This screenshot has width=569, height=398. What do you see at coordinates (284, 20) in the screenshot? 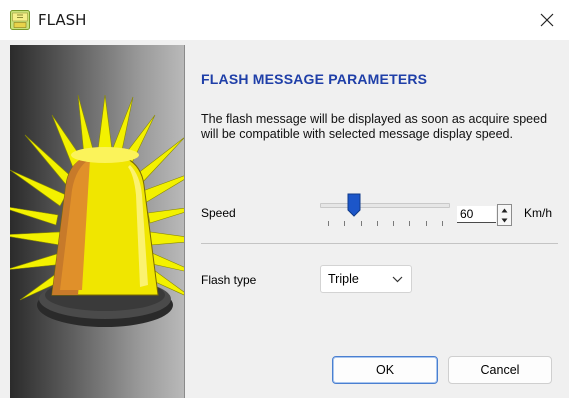
I see `title-bar: FLASH` at bounding box center [284, 20].